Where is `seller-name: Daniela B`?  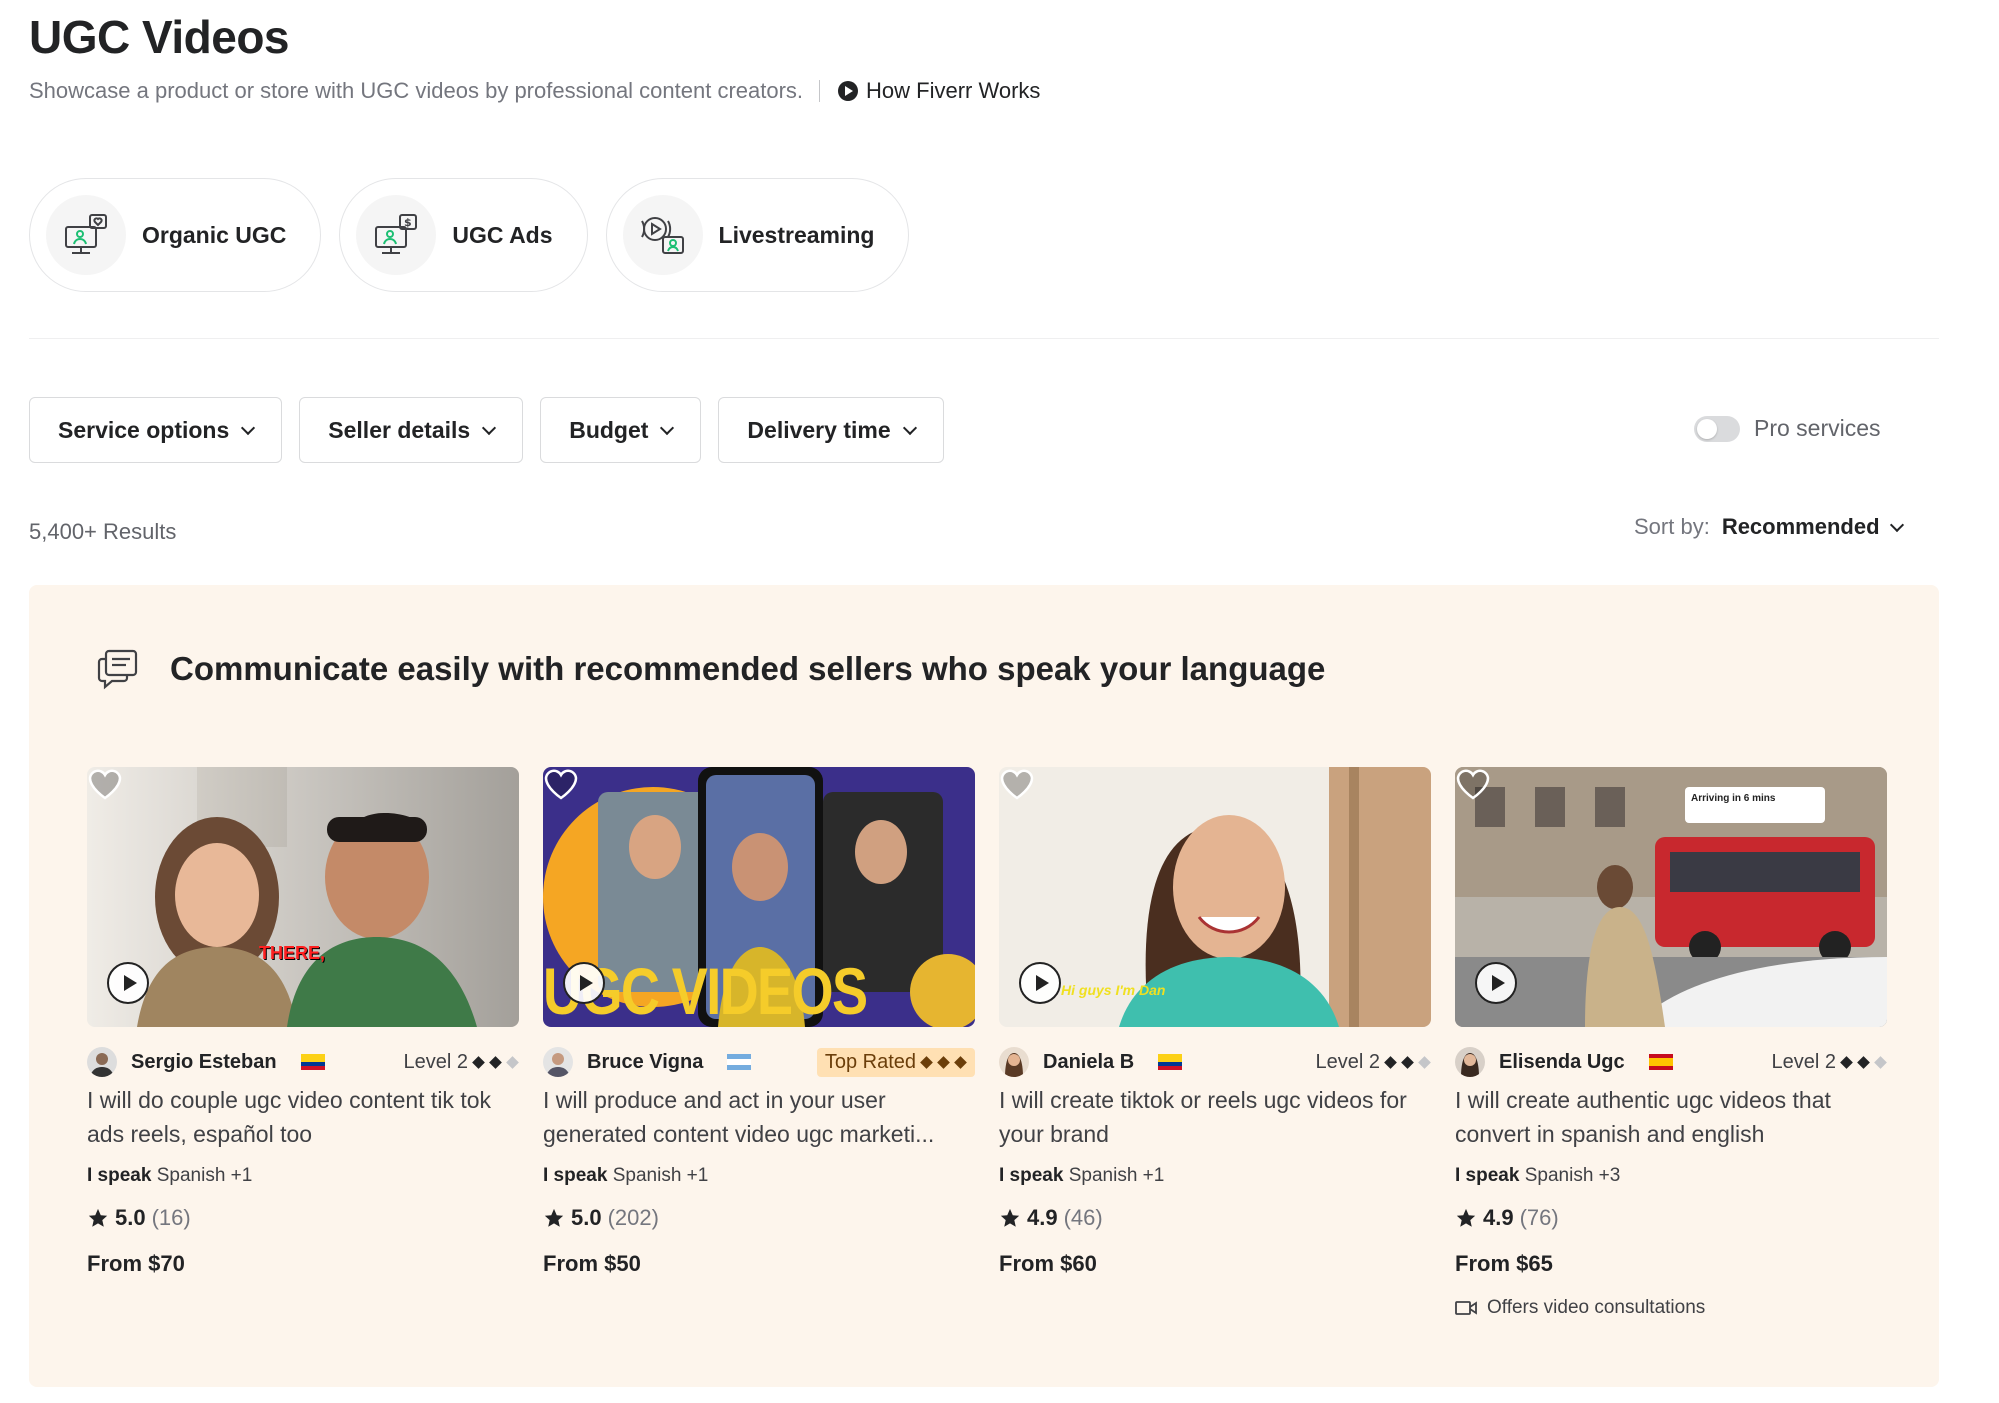 seller-name: Daniela B is located at coordinates (1088, 1062).